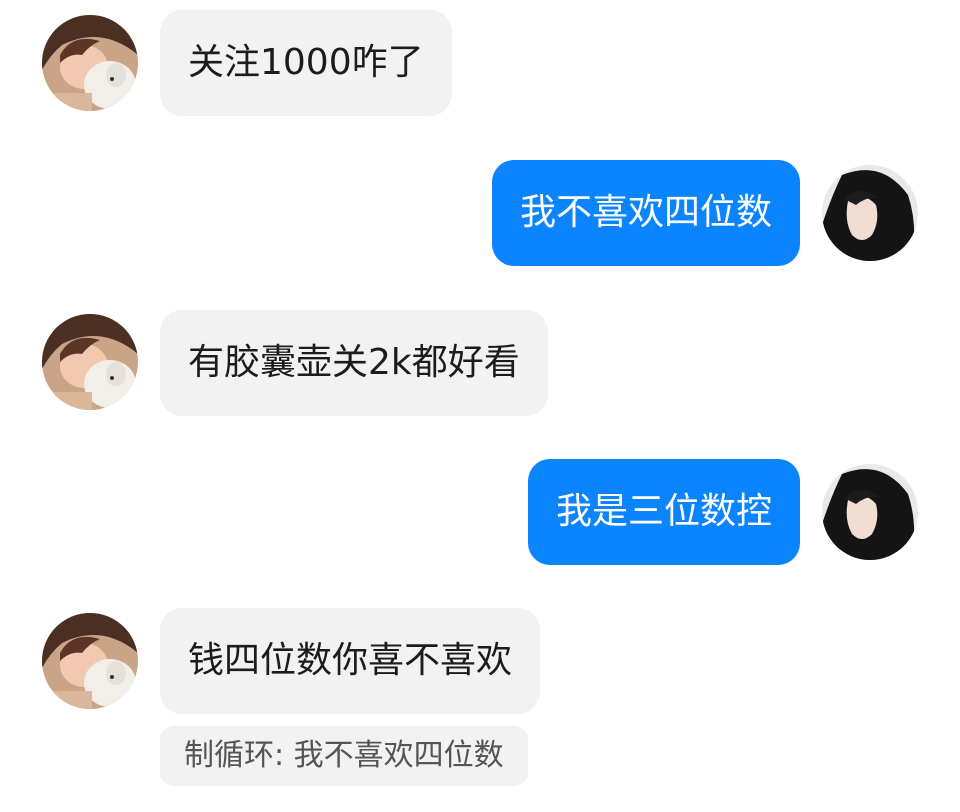 This screenshot has height=812, width=960. What do you see at coordinates (663, 512) in the screenshot?
I see `message-bubble-sent: 我是三位数控` at bounding box center [663, 512].